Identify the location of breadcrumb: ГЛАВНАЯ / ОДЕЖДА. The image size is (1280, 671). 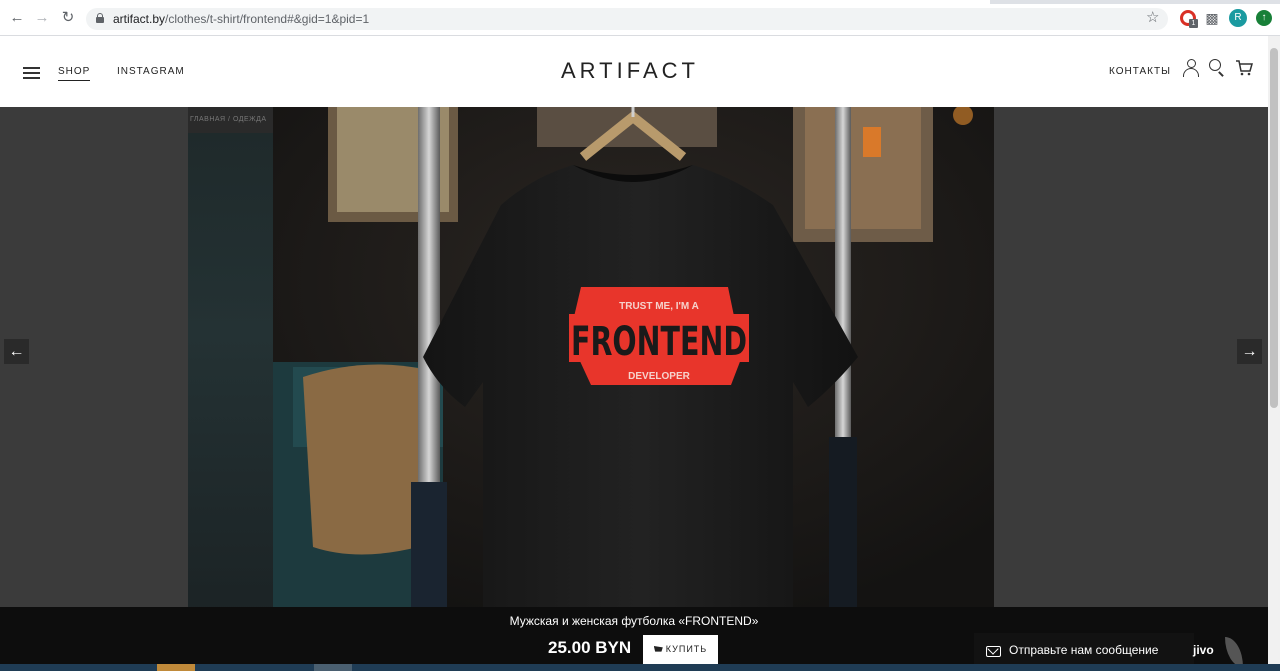
(231, 119).